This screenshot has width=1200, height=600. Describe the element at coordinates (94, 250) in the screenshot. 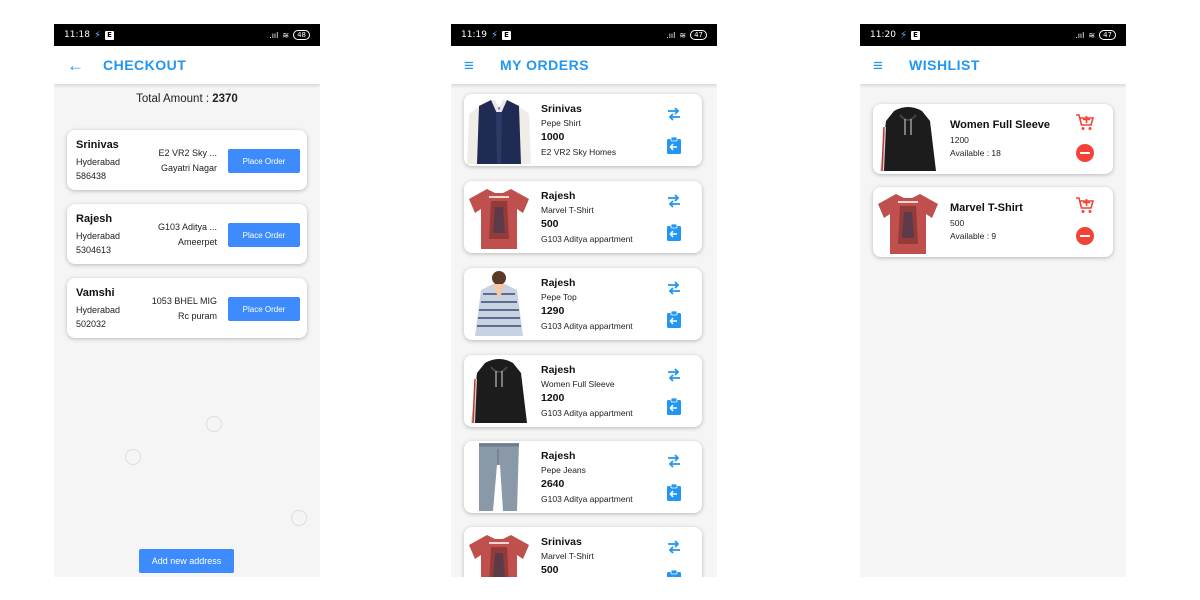

I see `address-pin: 5304613` at that location.